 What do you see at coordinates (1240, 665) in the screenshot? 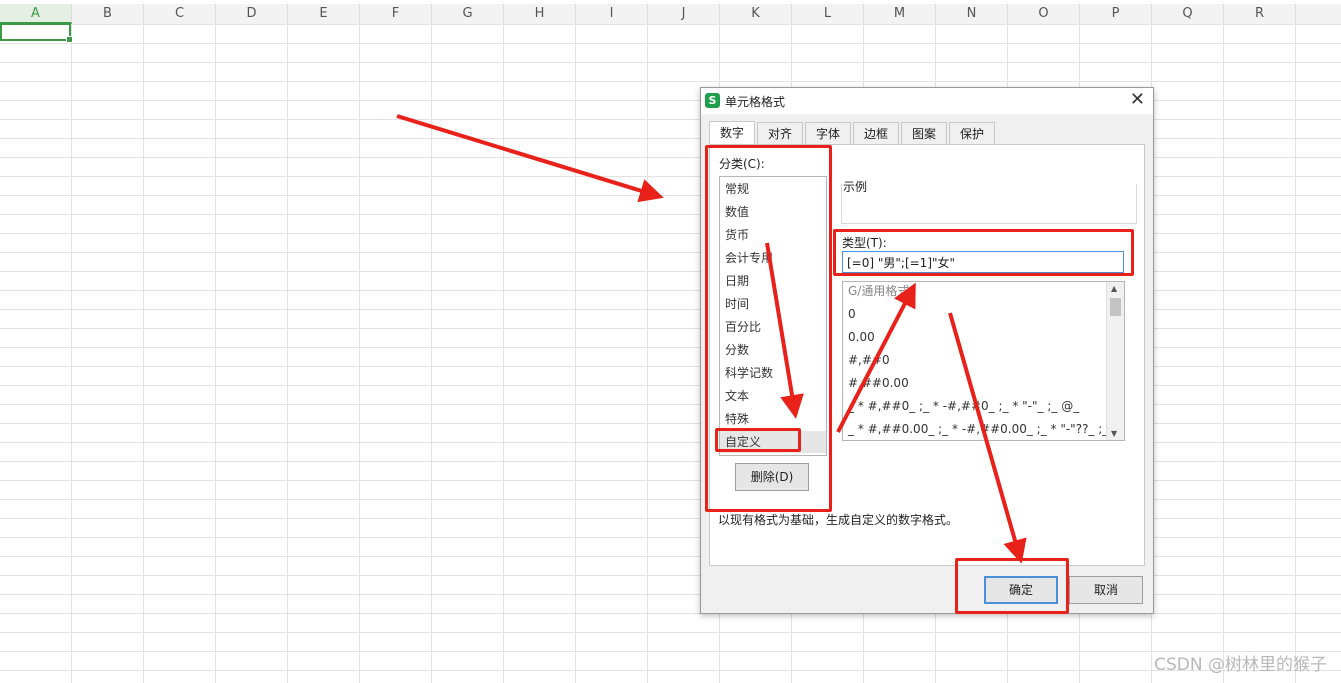
I see `watermark: CSDN @树林里的猴子` at bounding box center [1240, 665].